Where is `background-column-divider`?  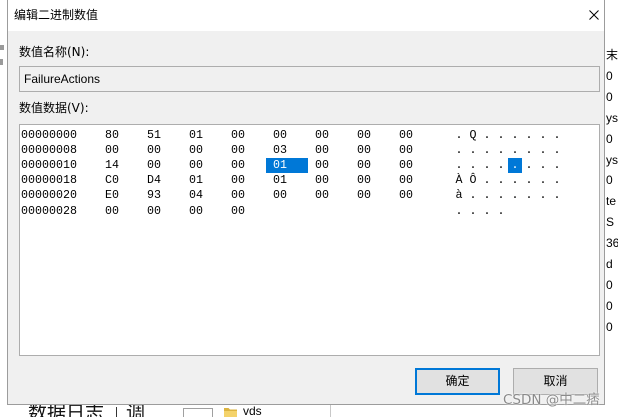
background-column-divider is located at coordinates (330, 411).